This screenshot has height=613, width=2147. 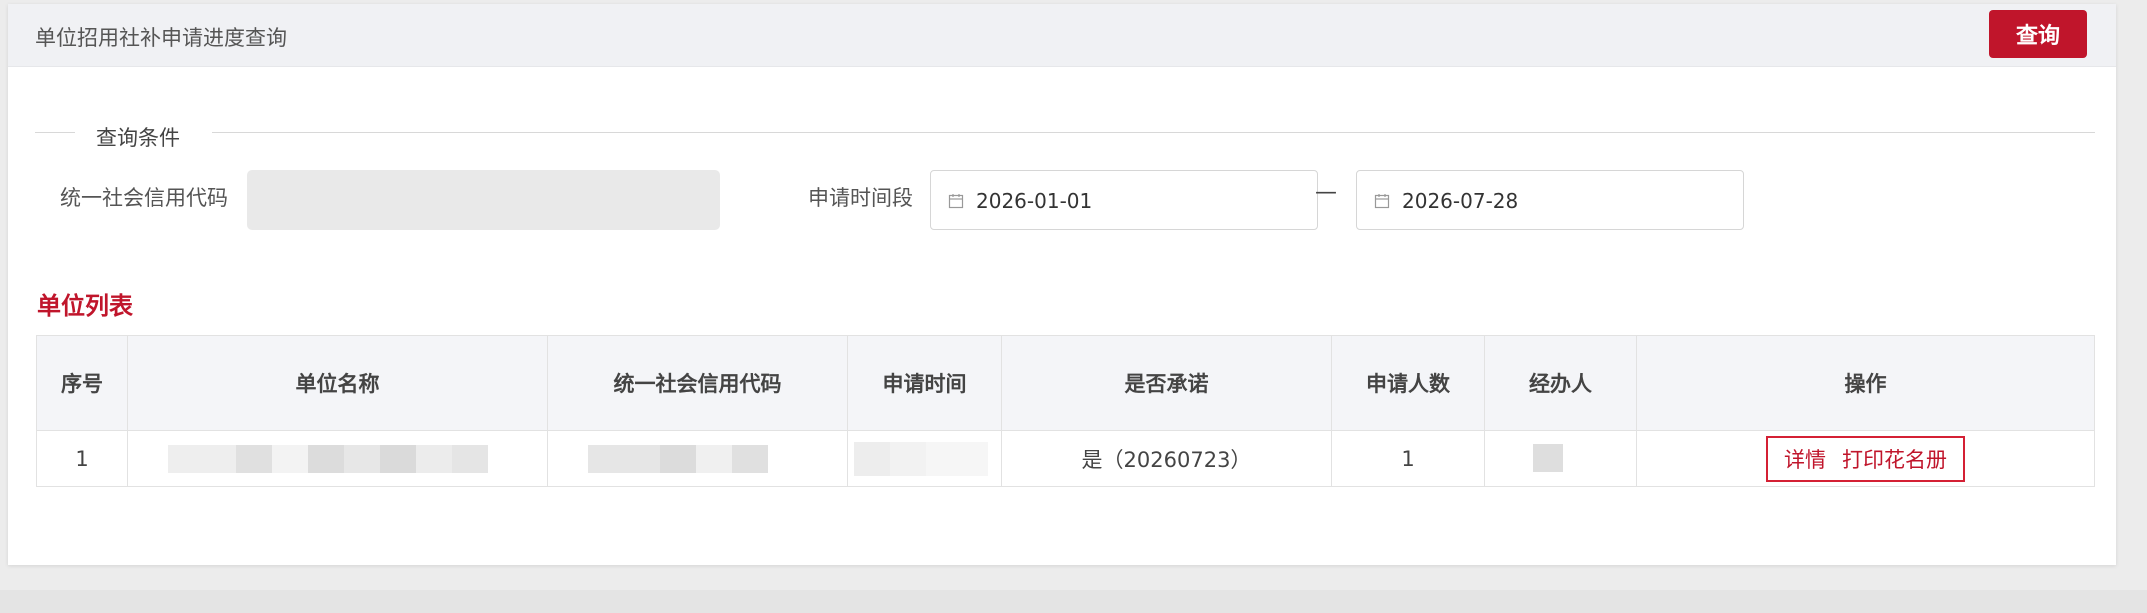 What do you see at coordinates (82, 383) in the screenshot?
I see `column-header-index: 序号` at bounding box center [82, 383].